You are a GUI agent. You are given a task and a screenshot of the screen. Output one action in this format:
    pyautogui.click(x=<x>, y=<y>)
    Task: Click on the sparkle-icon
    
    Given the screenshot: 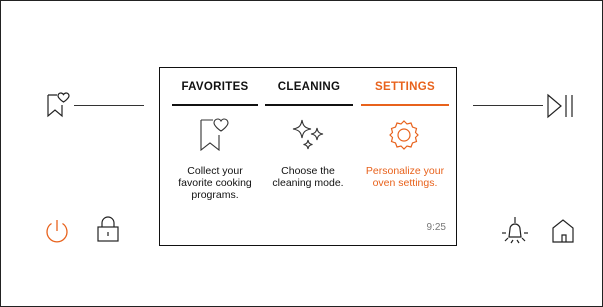 What is the action you would take?
    pyautogui.click(x=309, y=135)
    